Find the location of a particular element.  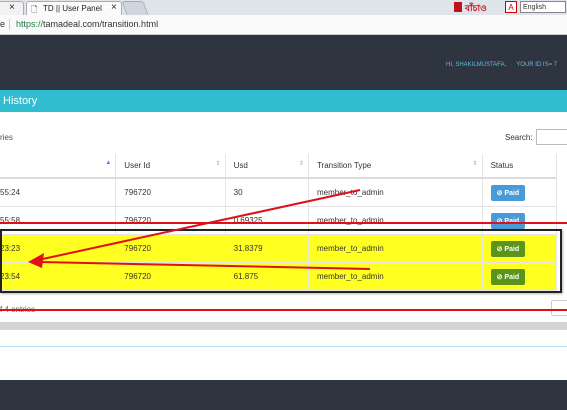

horizontal-scrollbar is located at coordinates (283, 326).